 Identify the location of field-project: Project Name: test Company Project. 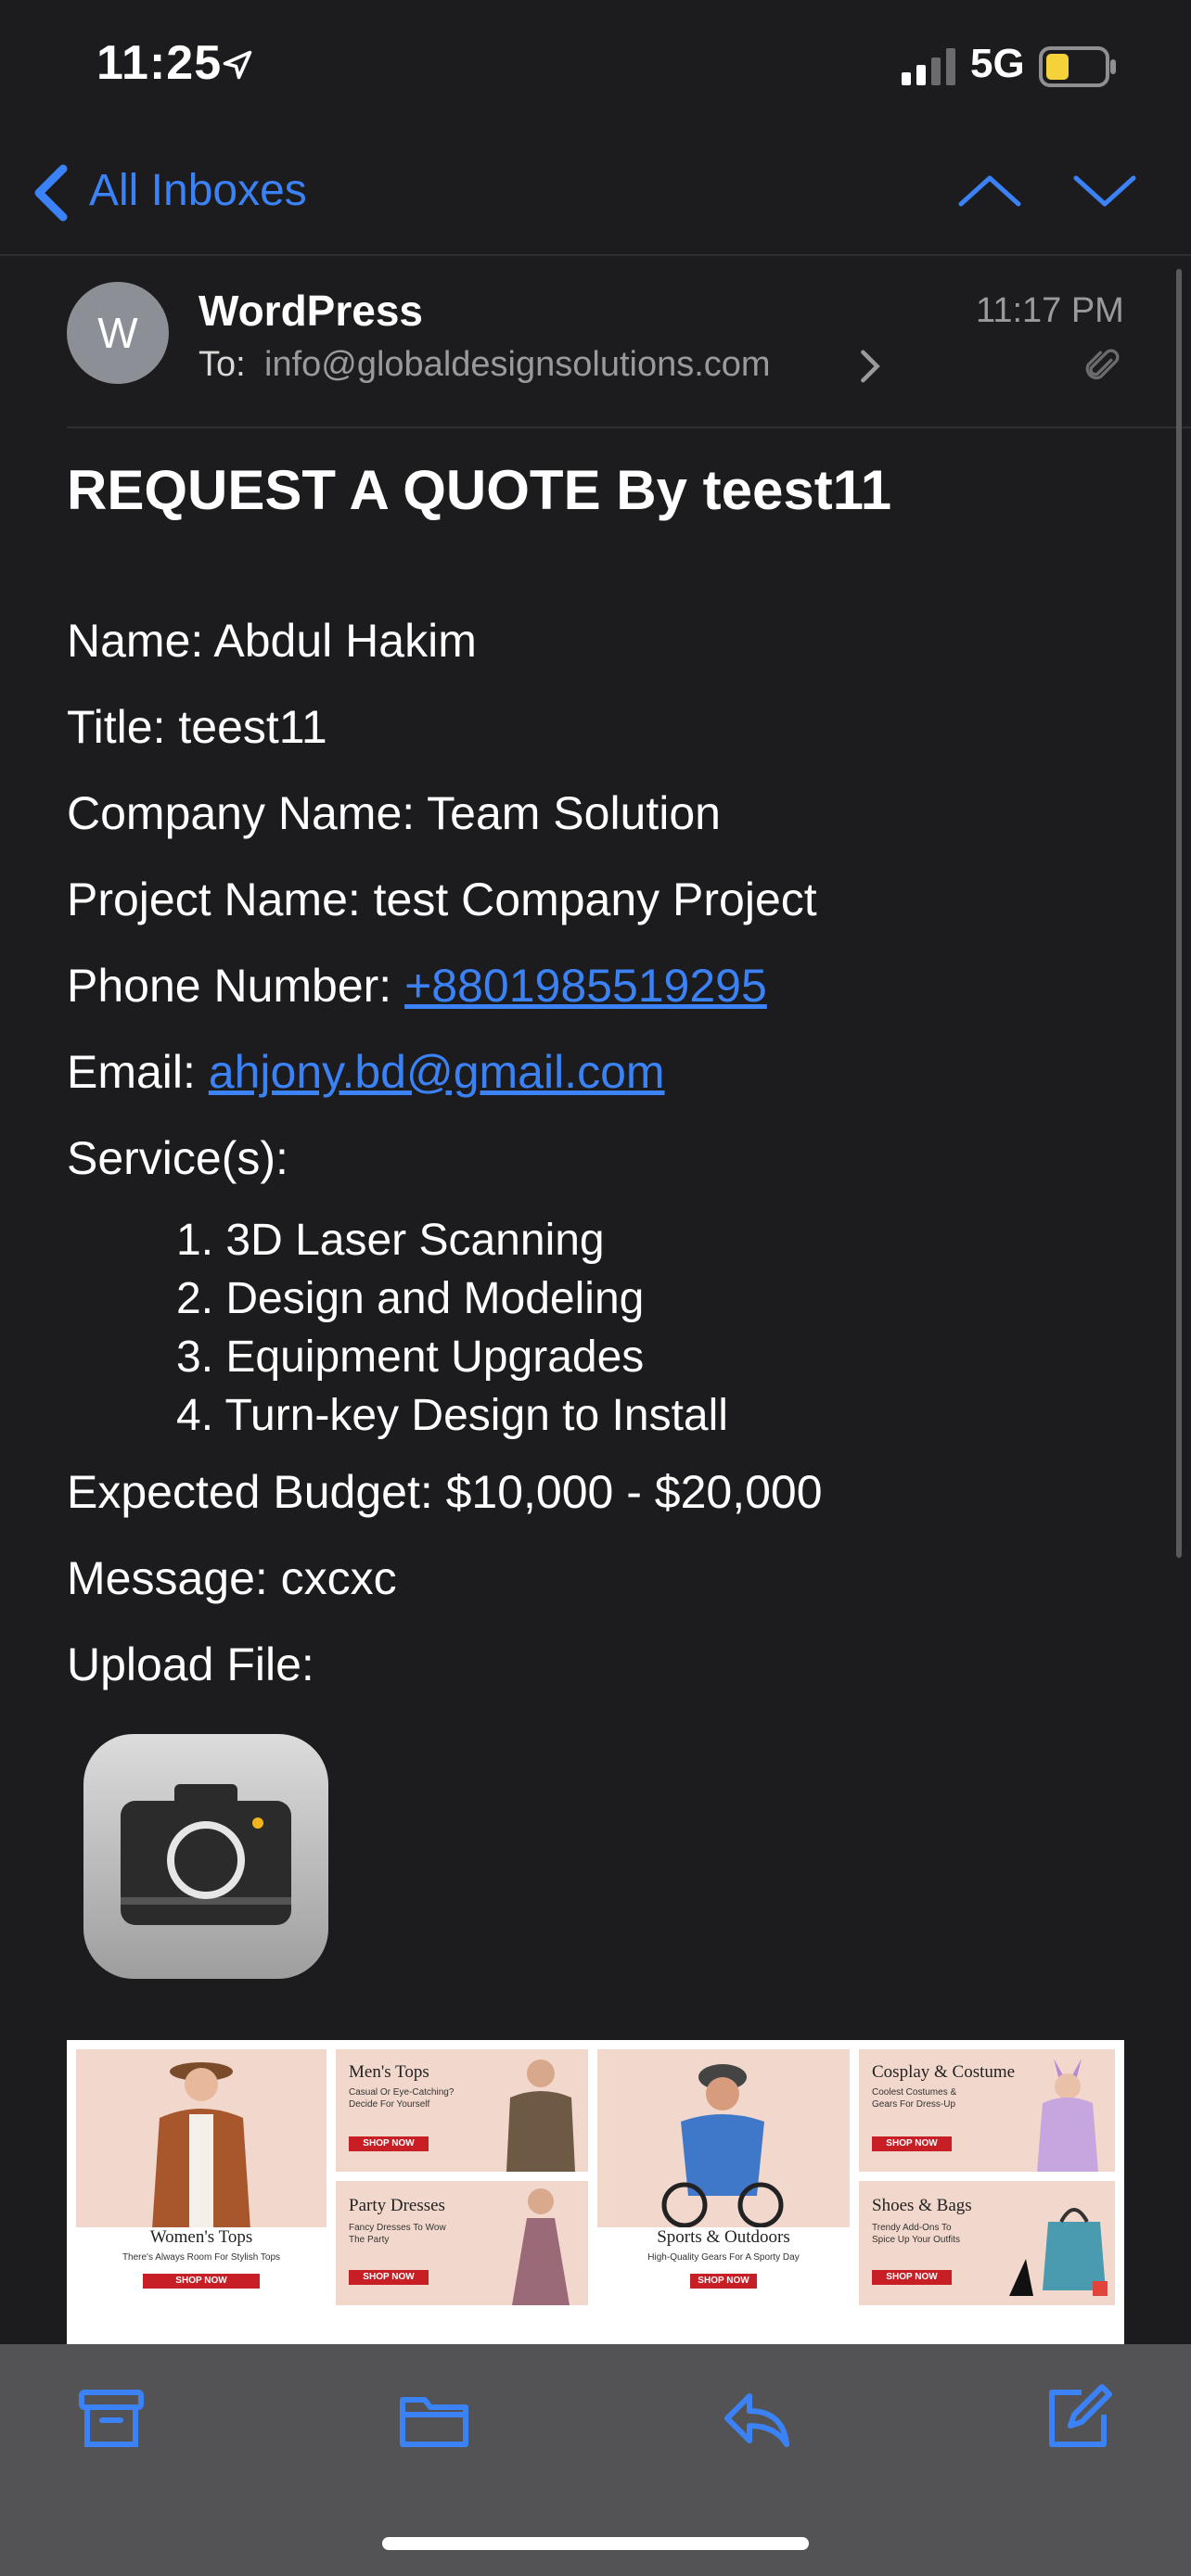
(442, 900).